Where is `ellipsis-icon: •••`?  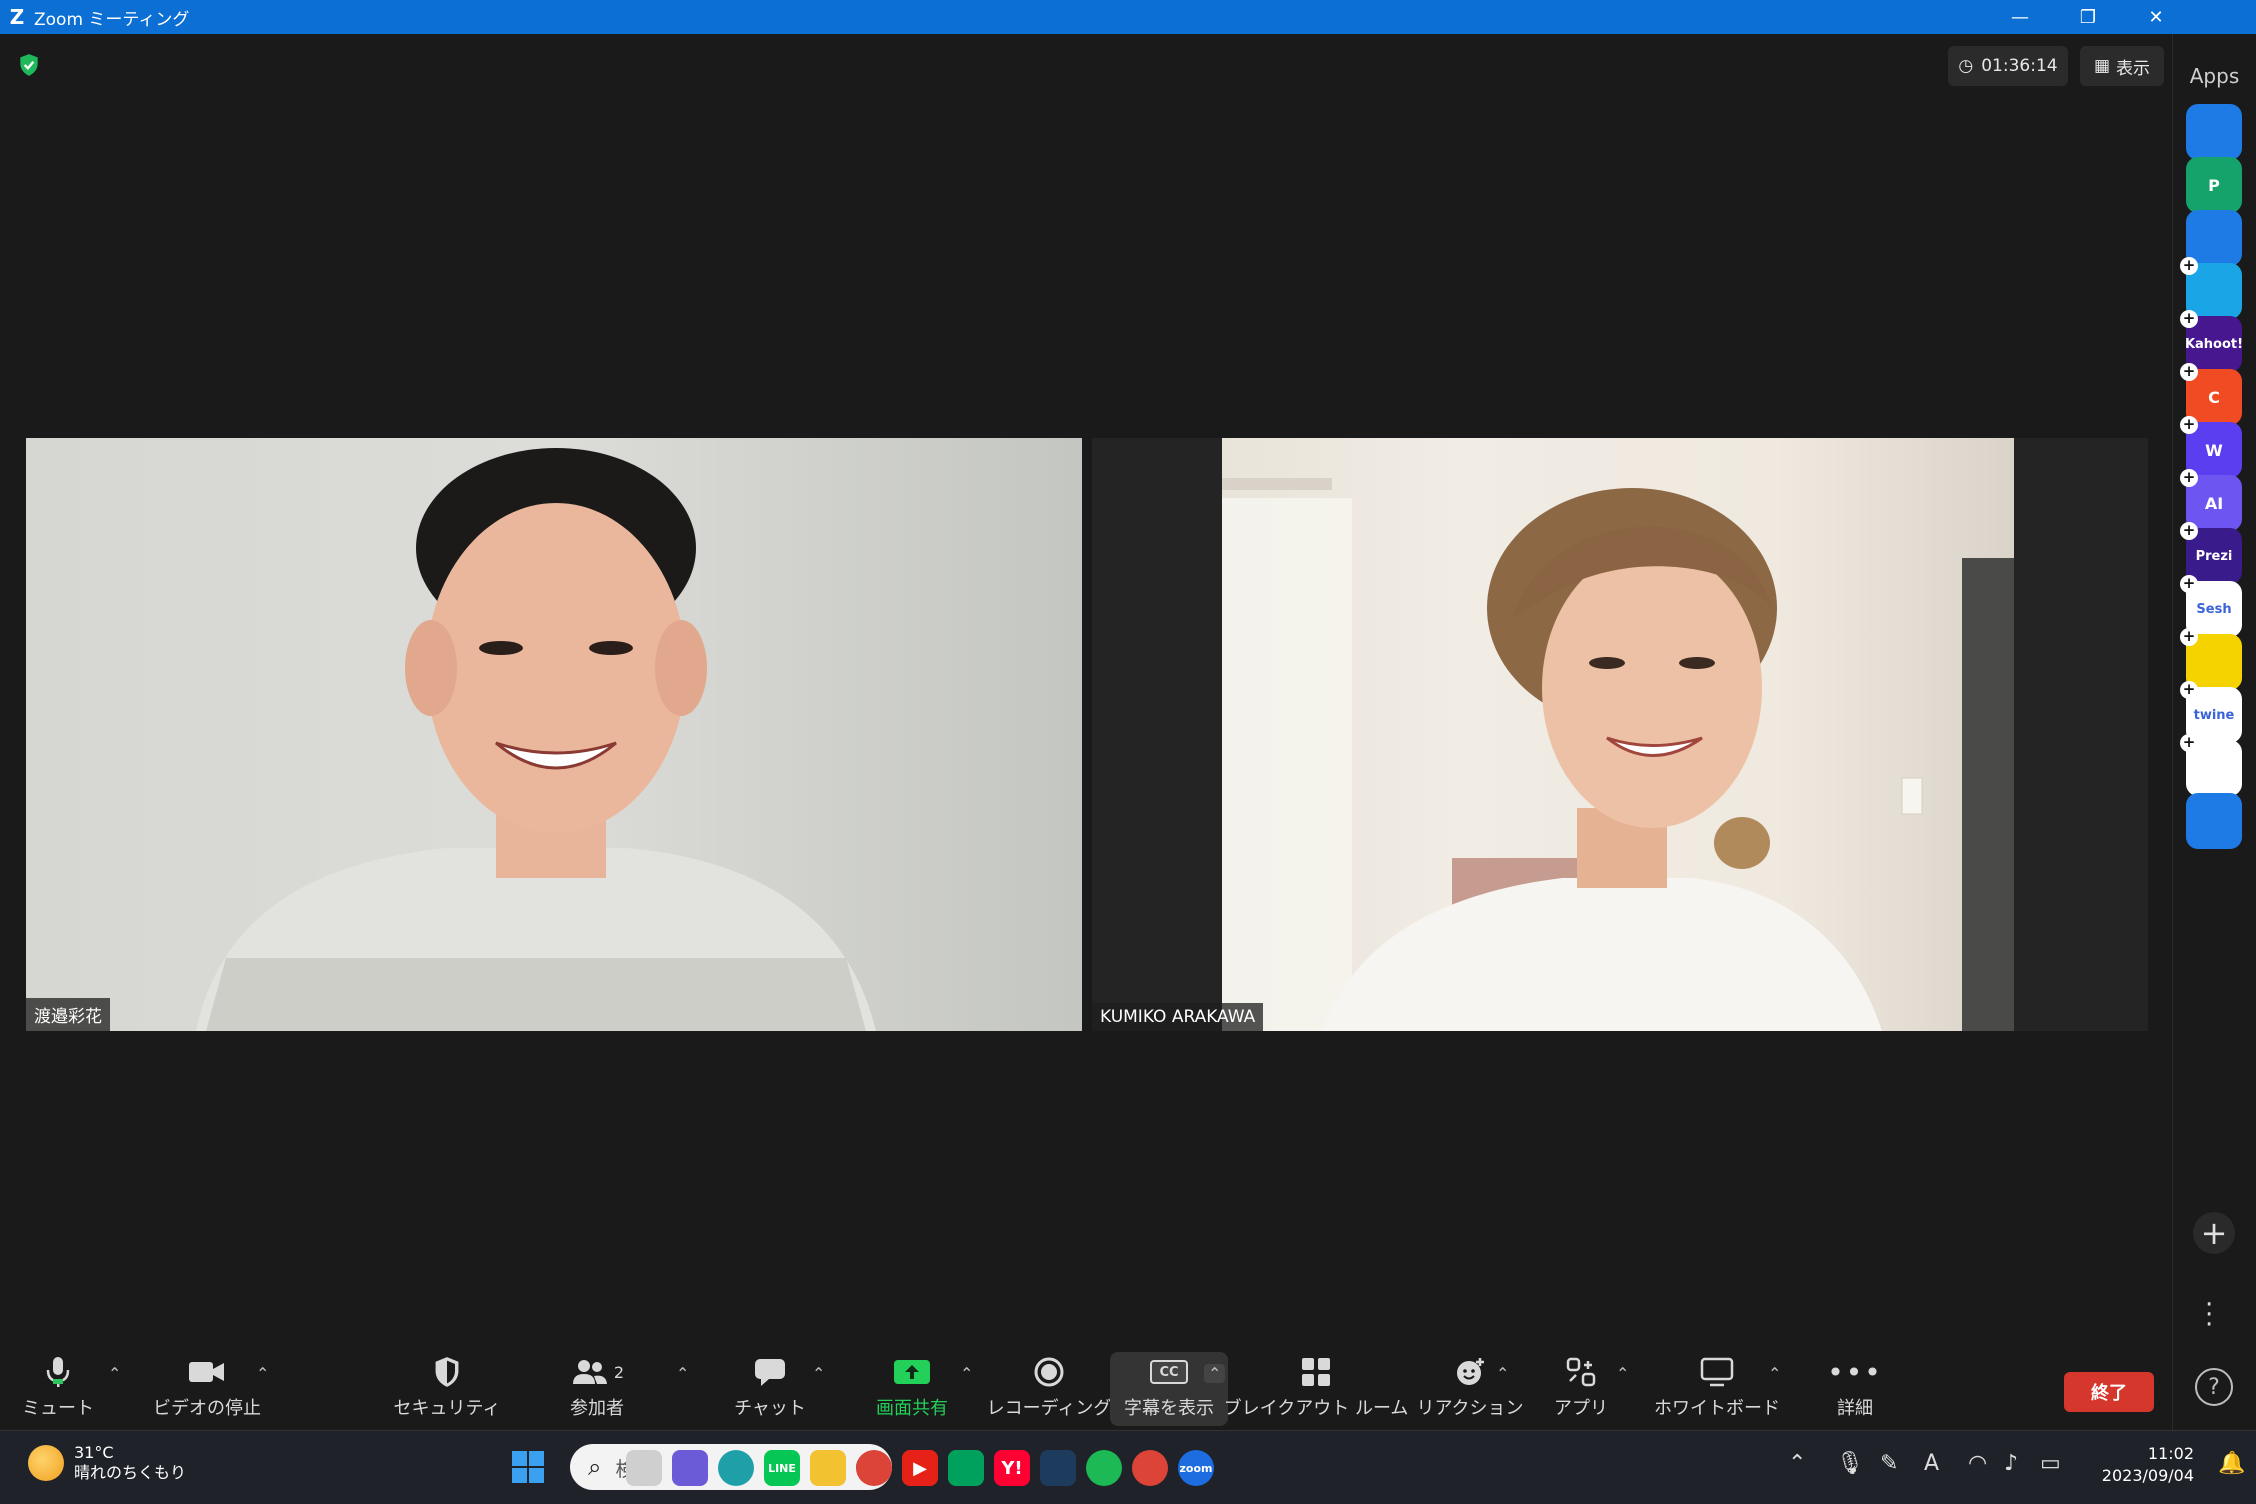 ellipsis-icon: ••• is located at coordinates (1855, 1372).